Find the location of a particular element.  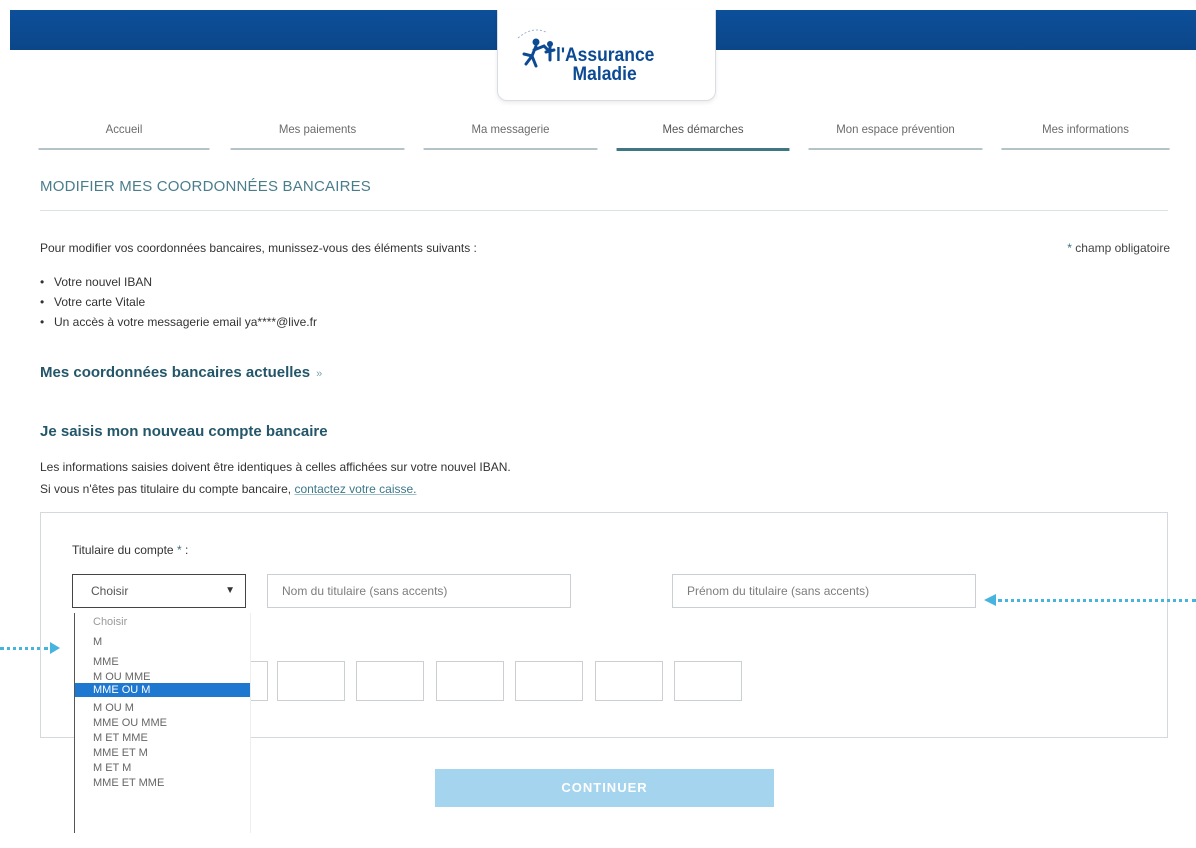

arrow-left-icon is located at coordinates (990, 600).